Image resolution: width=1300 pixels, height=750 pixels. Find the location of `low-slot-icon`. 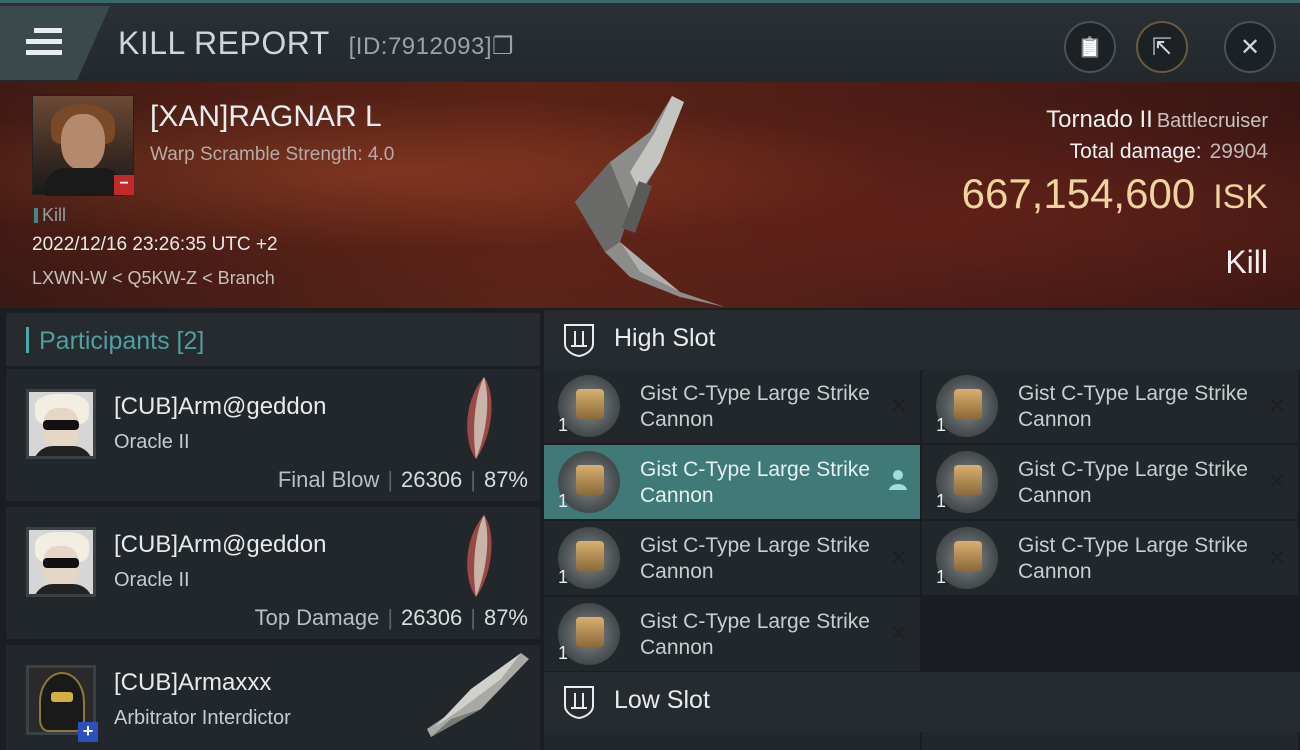

low-slot-icon is located at coordinates (579, 703).